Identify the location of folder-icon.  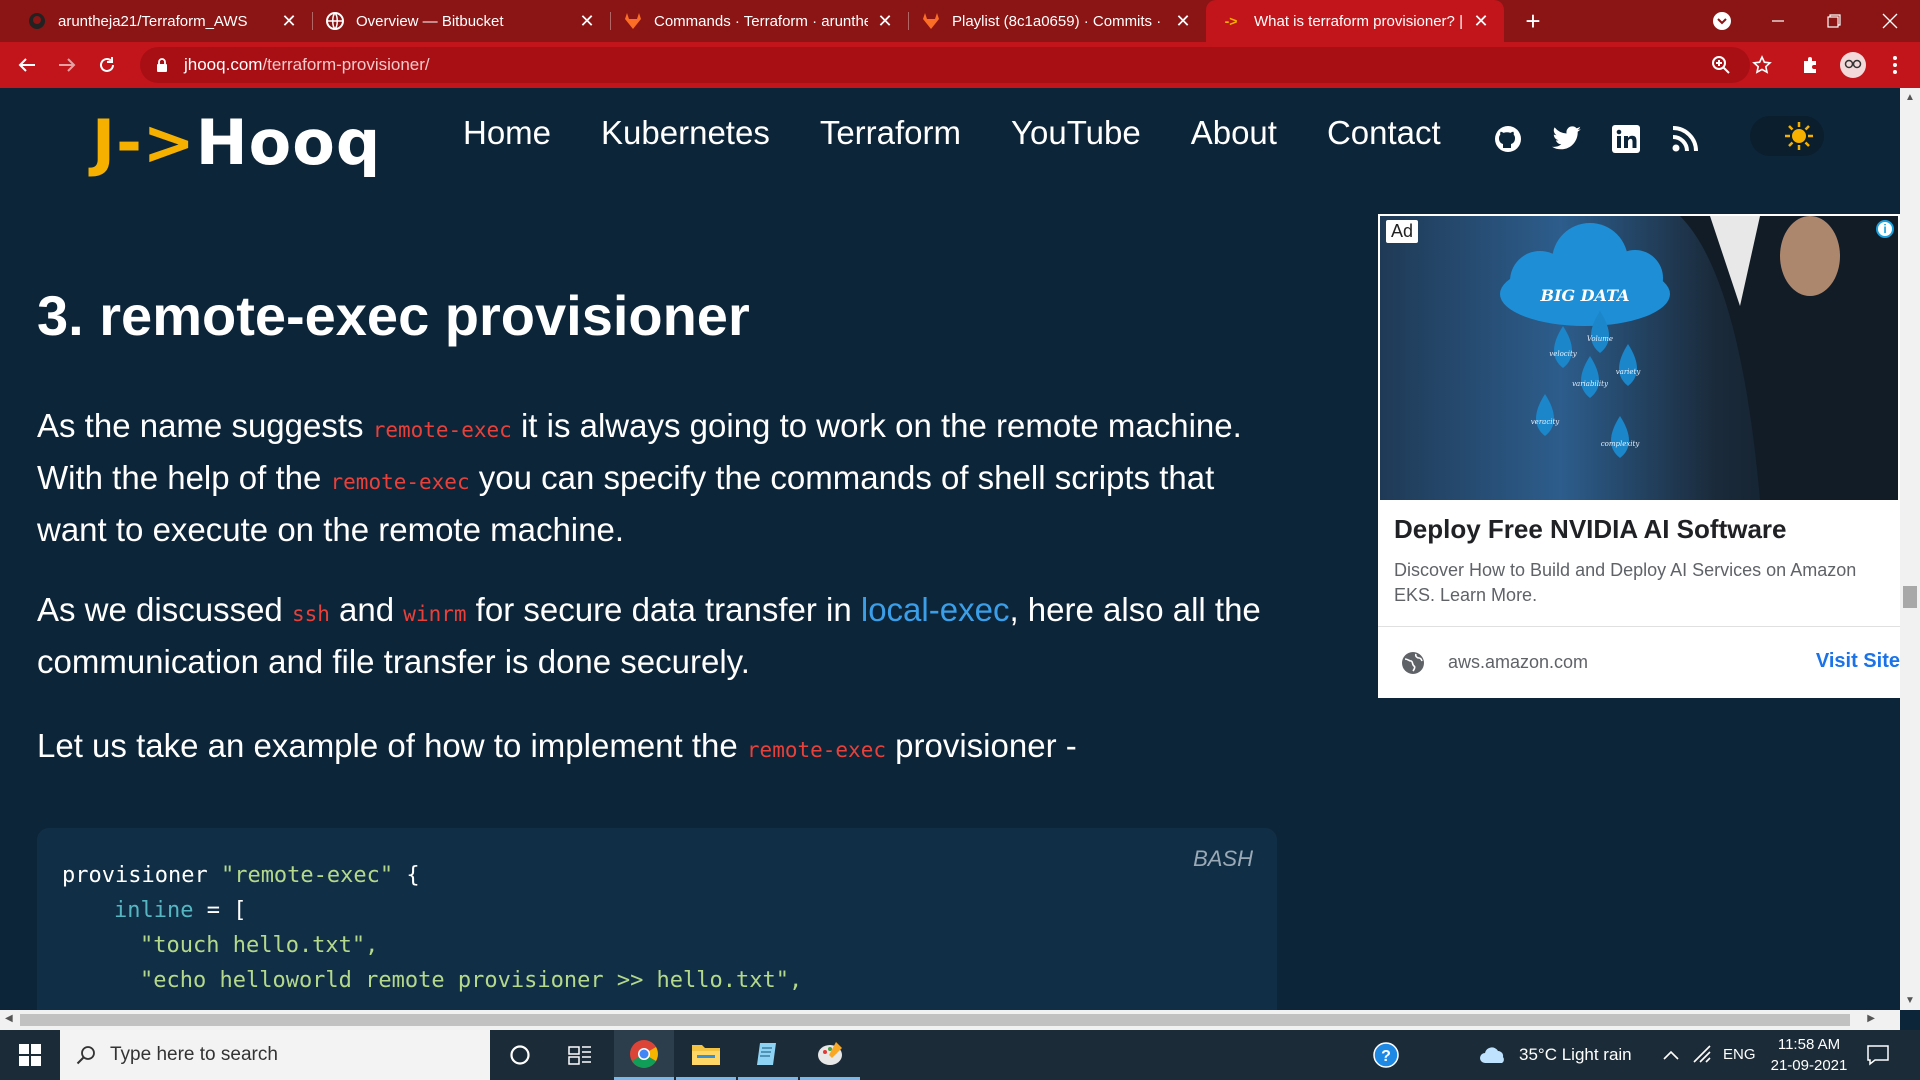
(706, 1054).